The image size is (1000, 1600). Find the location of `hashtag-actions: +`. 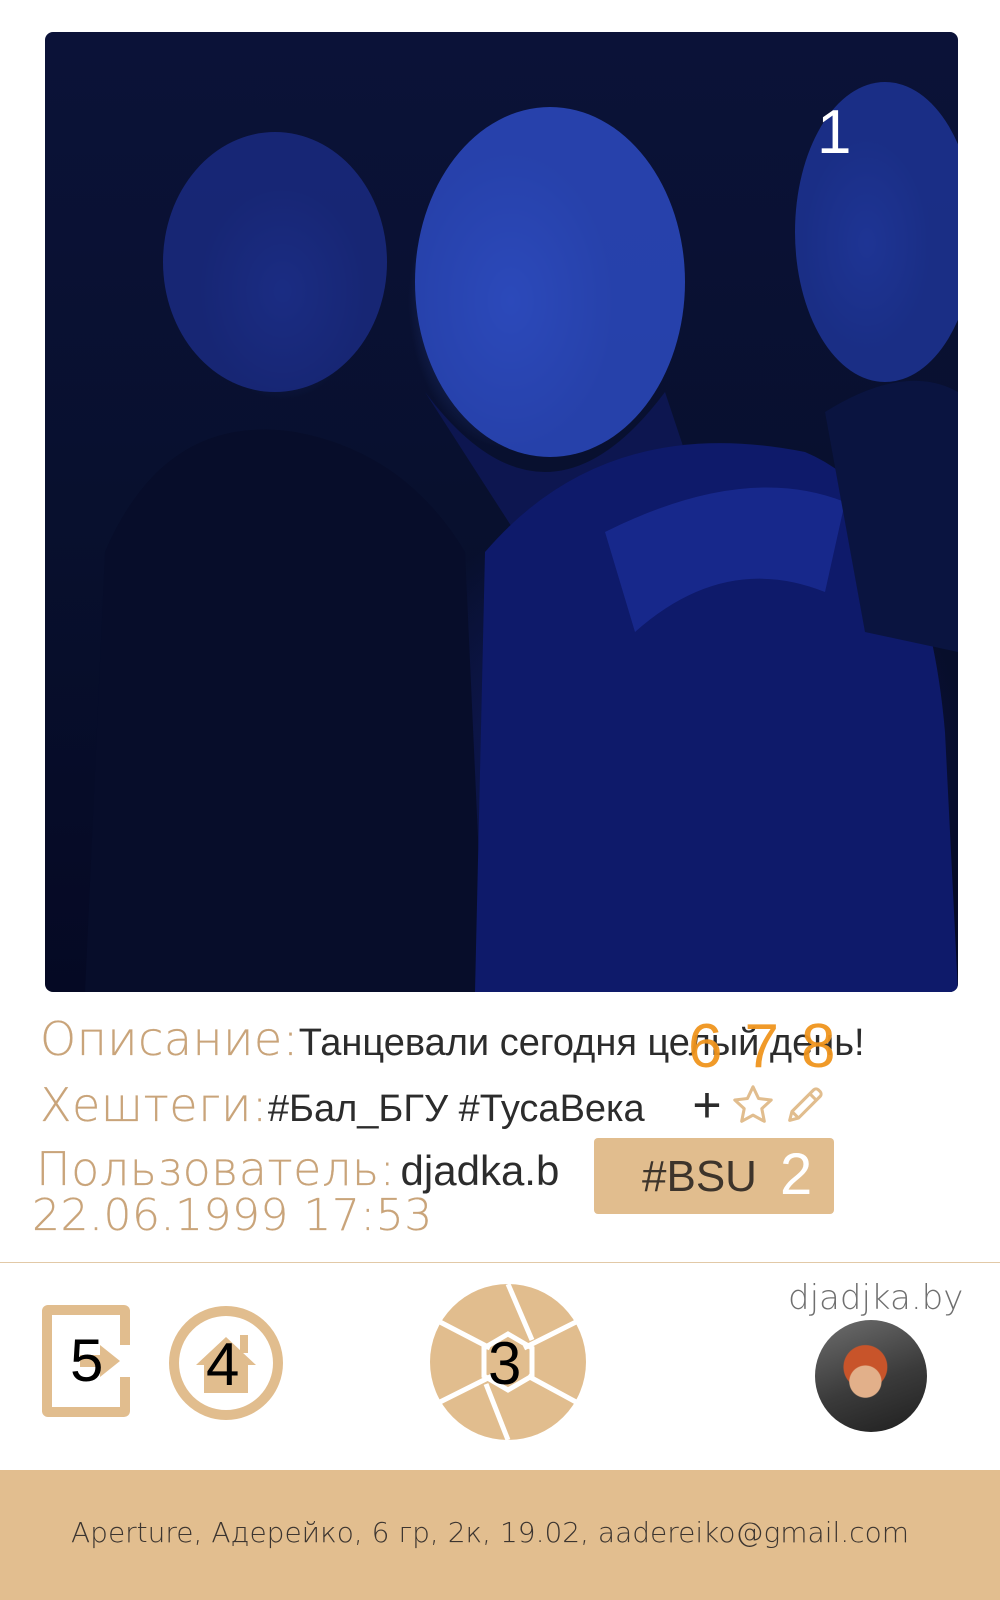

hashtag-actions: + is located at coordinates (759, 1105).